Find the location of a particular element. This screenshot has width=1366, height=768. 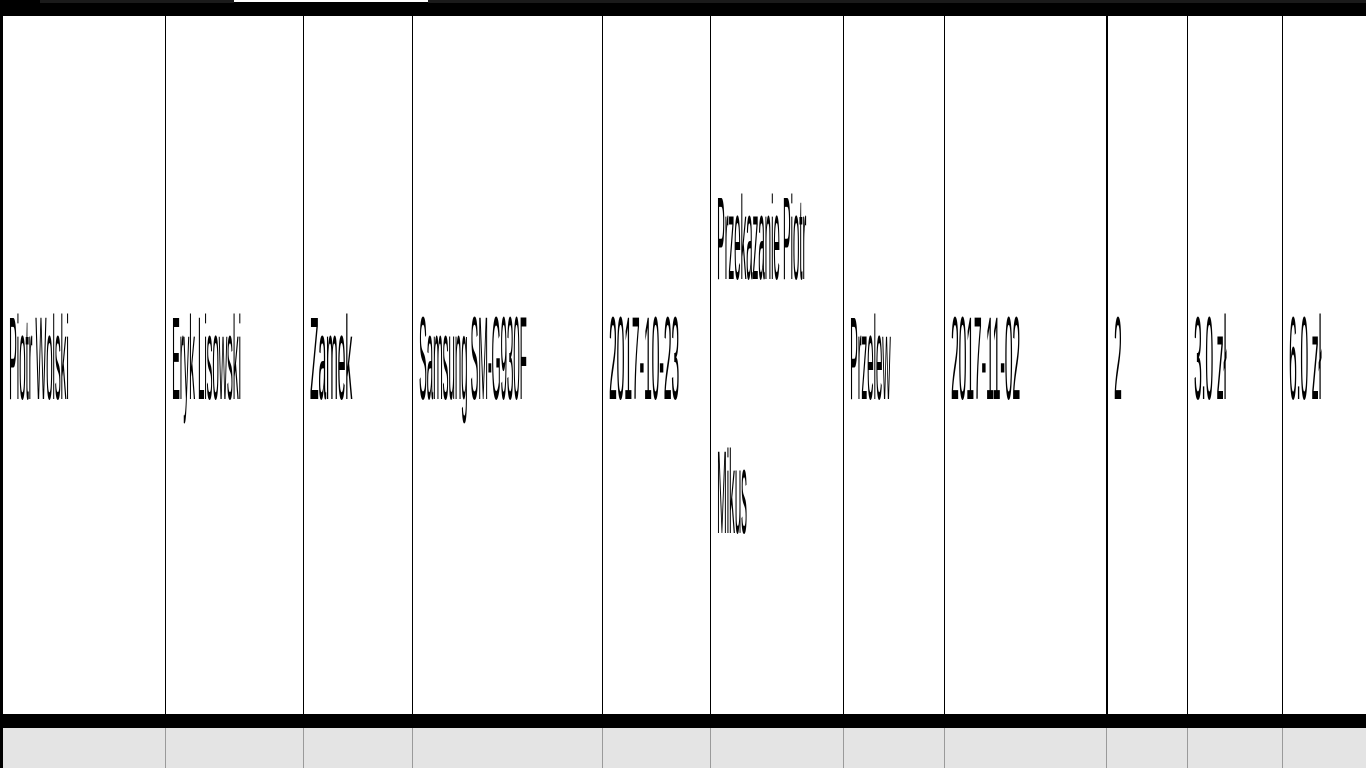

table-cell-price: 3.0 zł is located at coordinates (1235, 365).